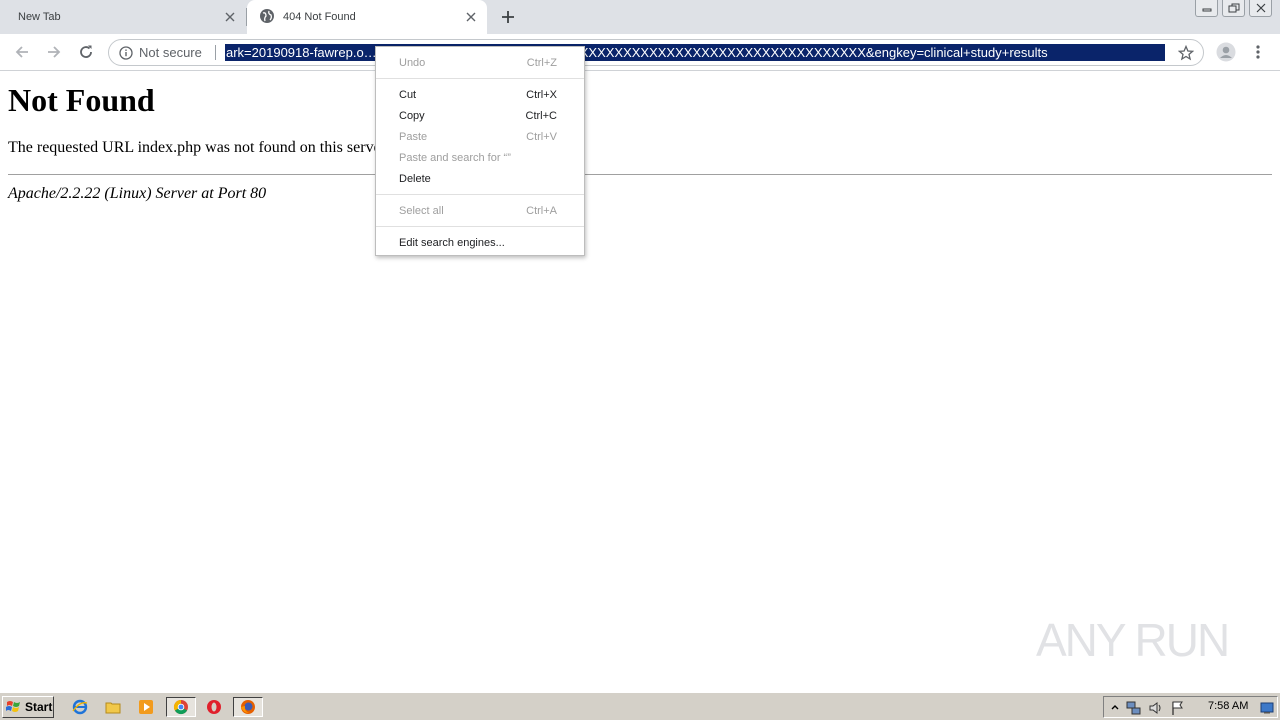 This screenshot has height=720, width=1280. Describe the element at coordinates (215, 52) in the screenshot. I see `omnibox-divider` at that location.